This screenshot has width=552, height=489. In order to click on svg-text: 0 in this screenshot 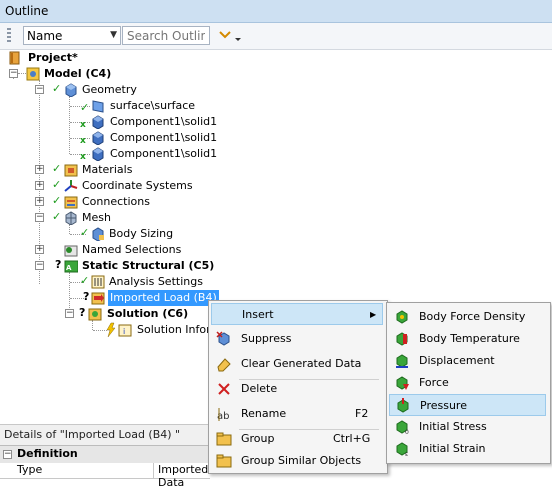, I will do `click(407, 432)`.